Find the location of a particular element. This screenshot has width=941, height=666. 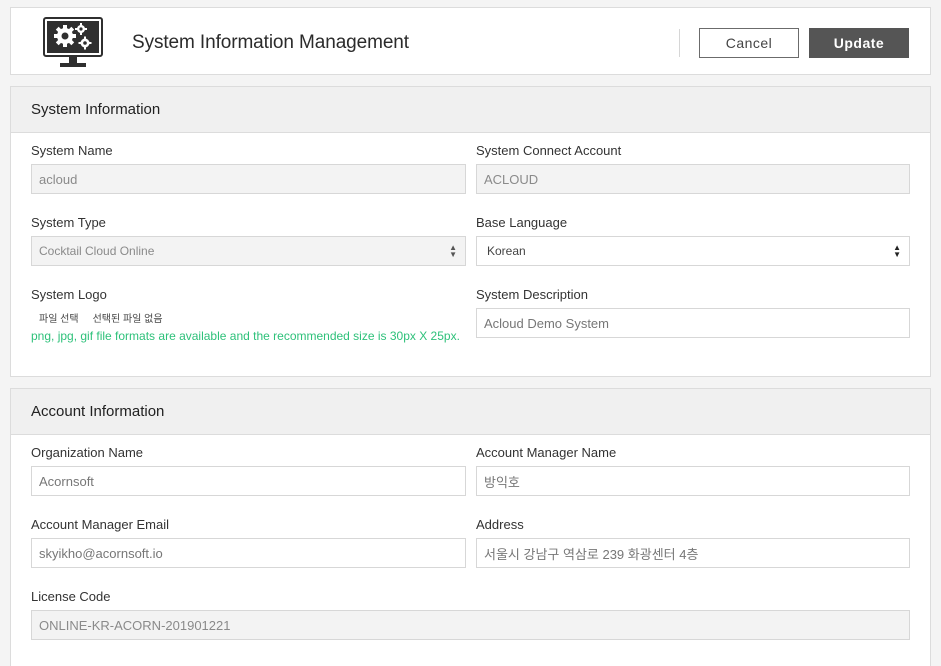

base-language-value: Korean is located at coordinates (506, 251).